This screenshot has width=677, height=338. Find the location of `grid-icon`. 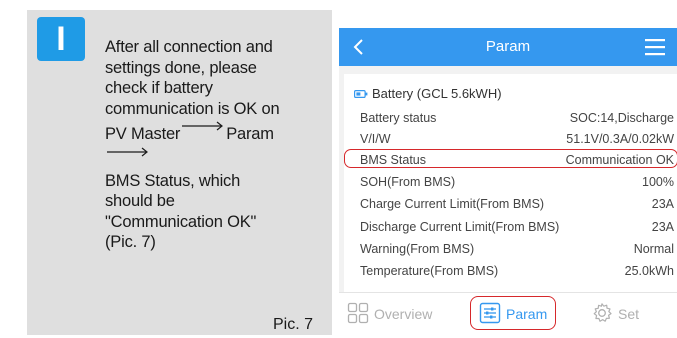

grid-icon is located at coordinates (358, 313).